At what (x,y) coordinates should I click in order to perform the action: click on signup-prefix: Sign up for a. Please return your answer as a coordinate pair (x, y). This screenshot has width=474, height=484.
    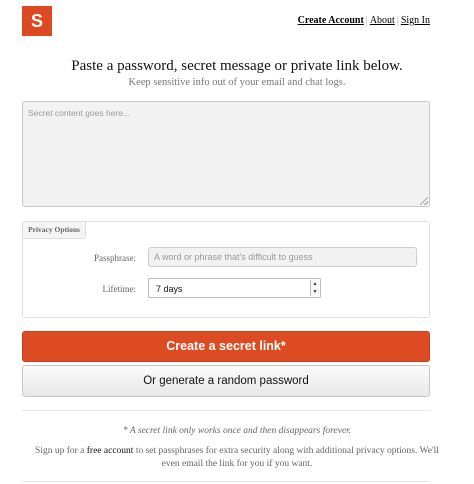
    Looking at the image, I should click on (61, 451).